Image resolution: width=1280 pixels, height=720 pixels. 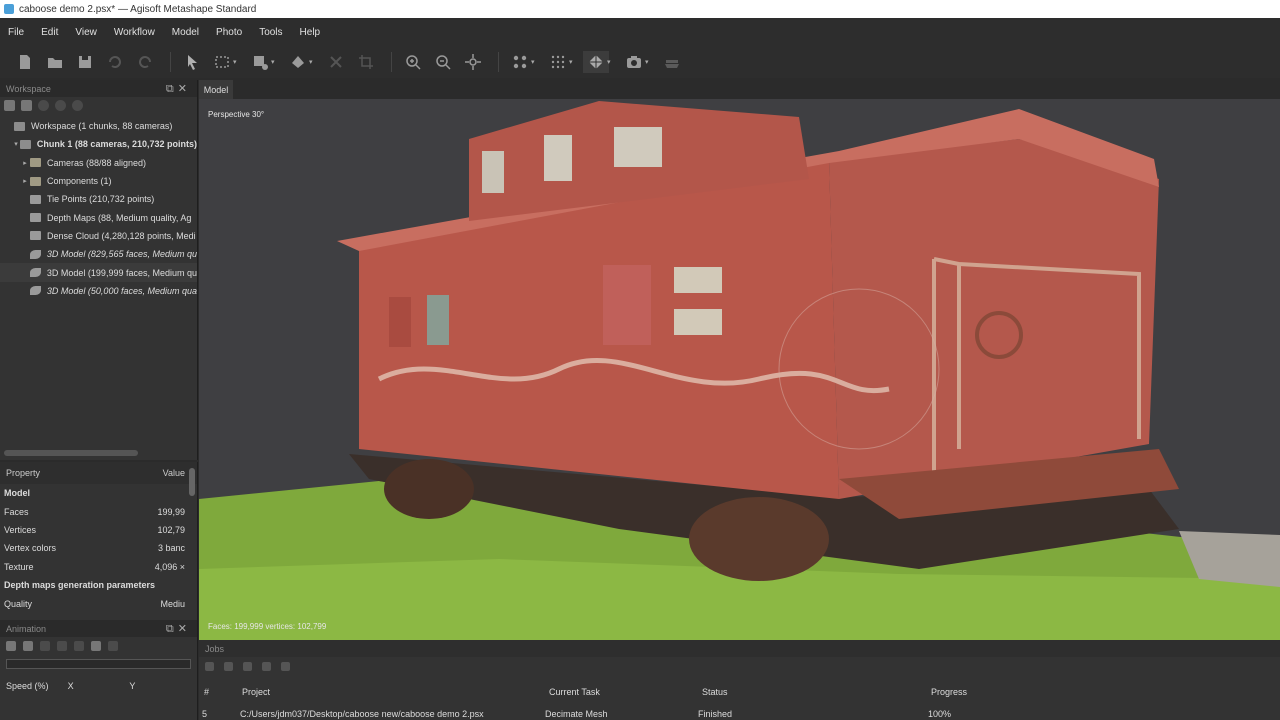 I want to click on property-group-row: Model, so click(x=98, y=493).